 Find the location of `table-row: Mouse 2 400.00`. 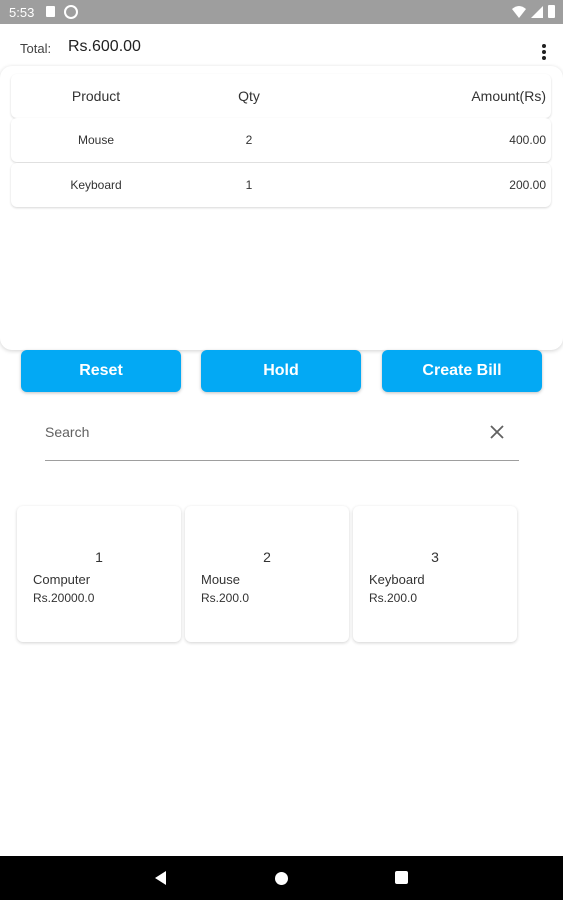

table-row: Mouse 2 400.00 is located at coordinates (281, 140).